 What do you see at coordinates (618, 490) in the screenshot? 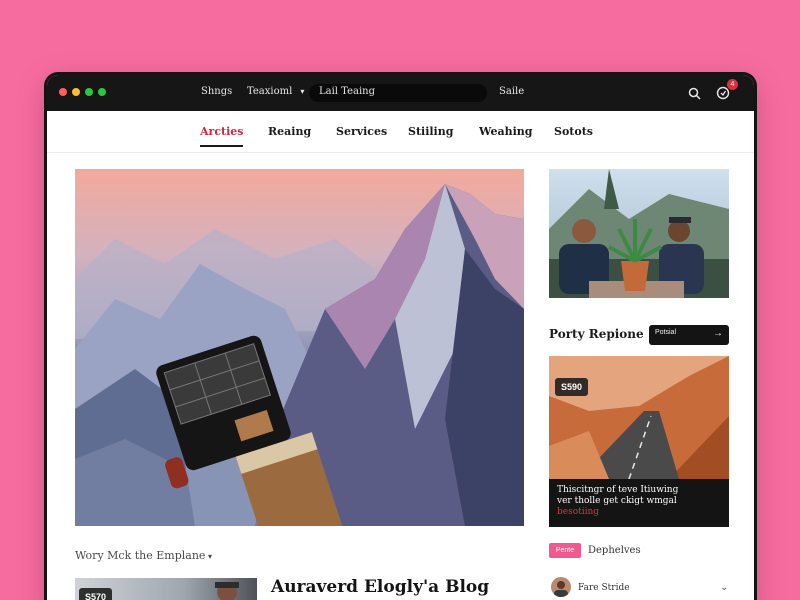
I see `caption-line-1: Thiscitngr of teve Itiuwing` at bounding box center [618, 490].